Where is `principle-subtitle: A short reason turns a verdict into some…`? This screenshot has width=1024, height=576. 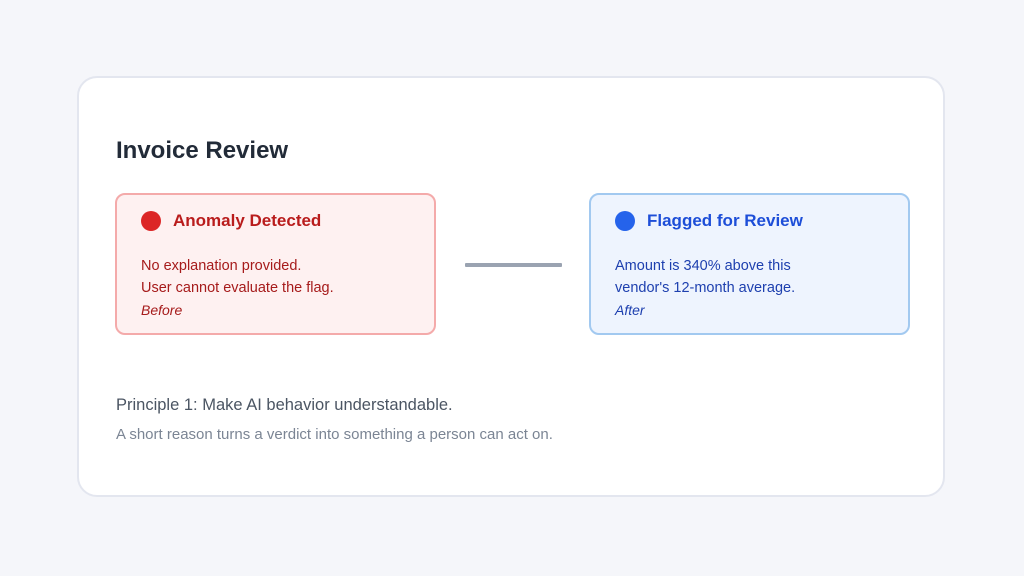
principle-subtitle: A short reason turns a verdict into some… is located at coordinates (334, 434).